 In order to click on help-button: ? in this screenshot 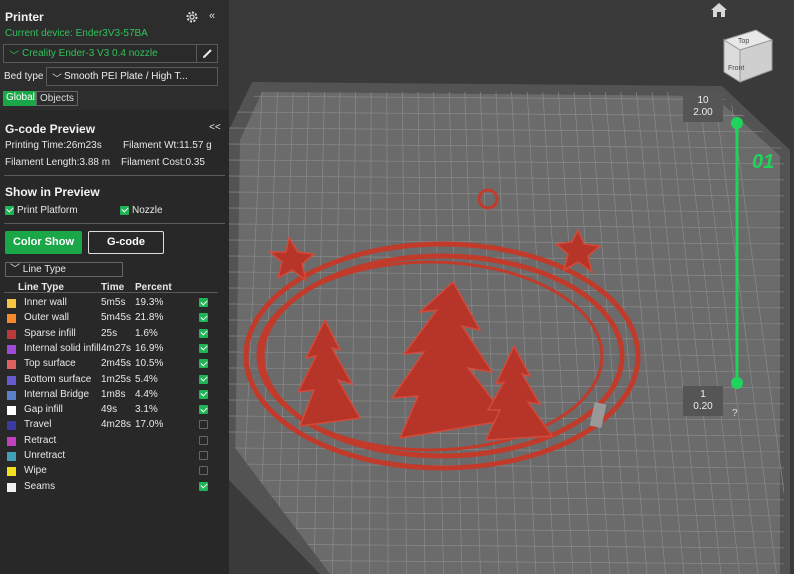, I will do `click(735, 413)`.